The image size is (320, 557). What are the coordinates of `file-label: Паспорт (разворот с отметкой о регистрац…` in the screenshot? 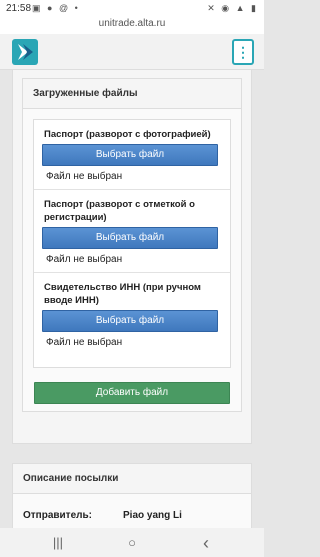 It's located at (119, 211).